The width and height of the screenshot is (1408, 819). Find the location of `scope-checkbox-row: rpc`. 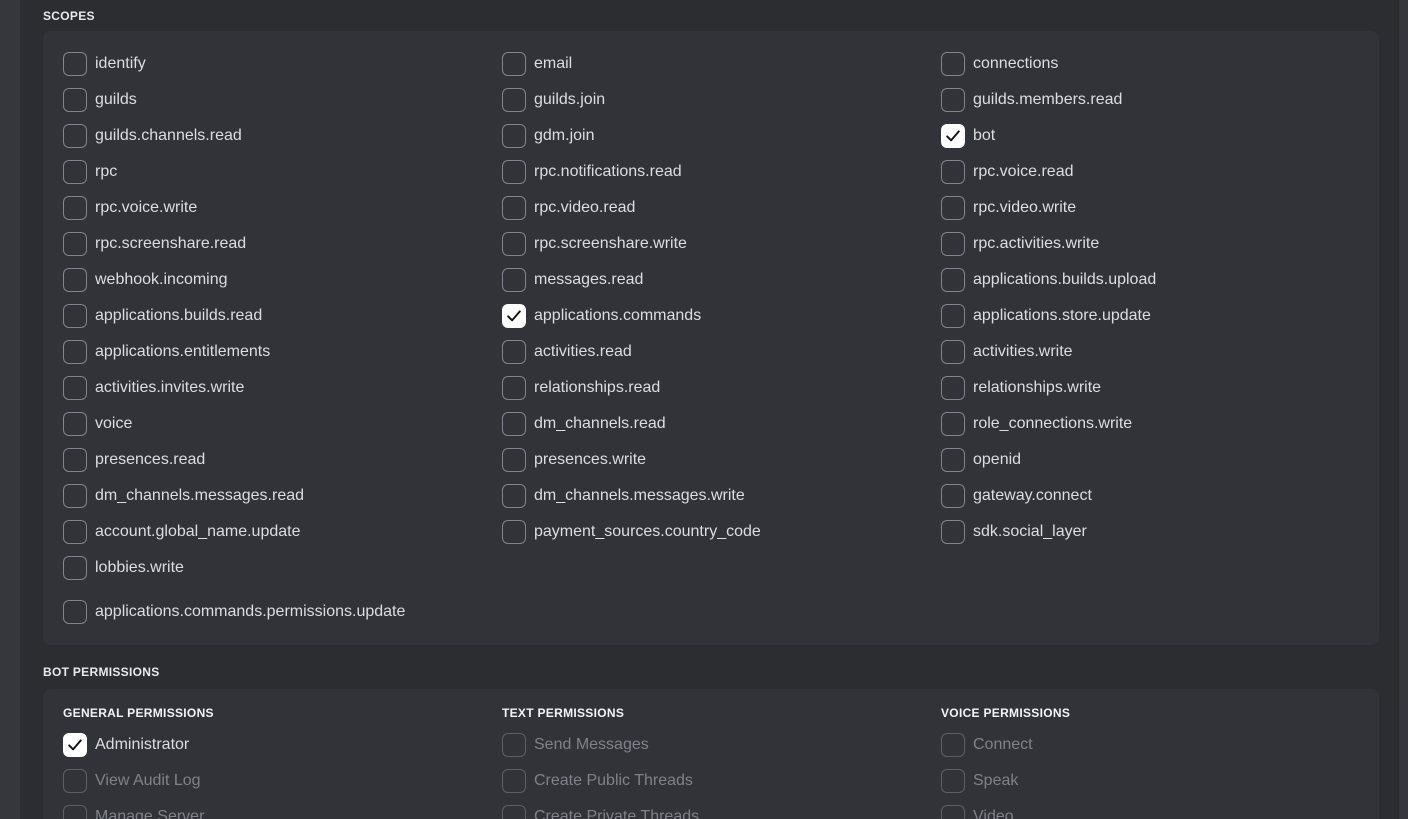

scope-checkbox-row: rpc is located at coordinates (282, 172).